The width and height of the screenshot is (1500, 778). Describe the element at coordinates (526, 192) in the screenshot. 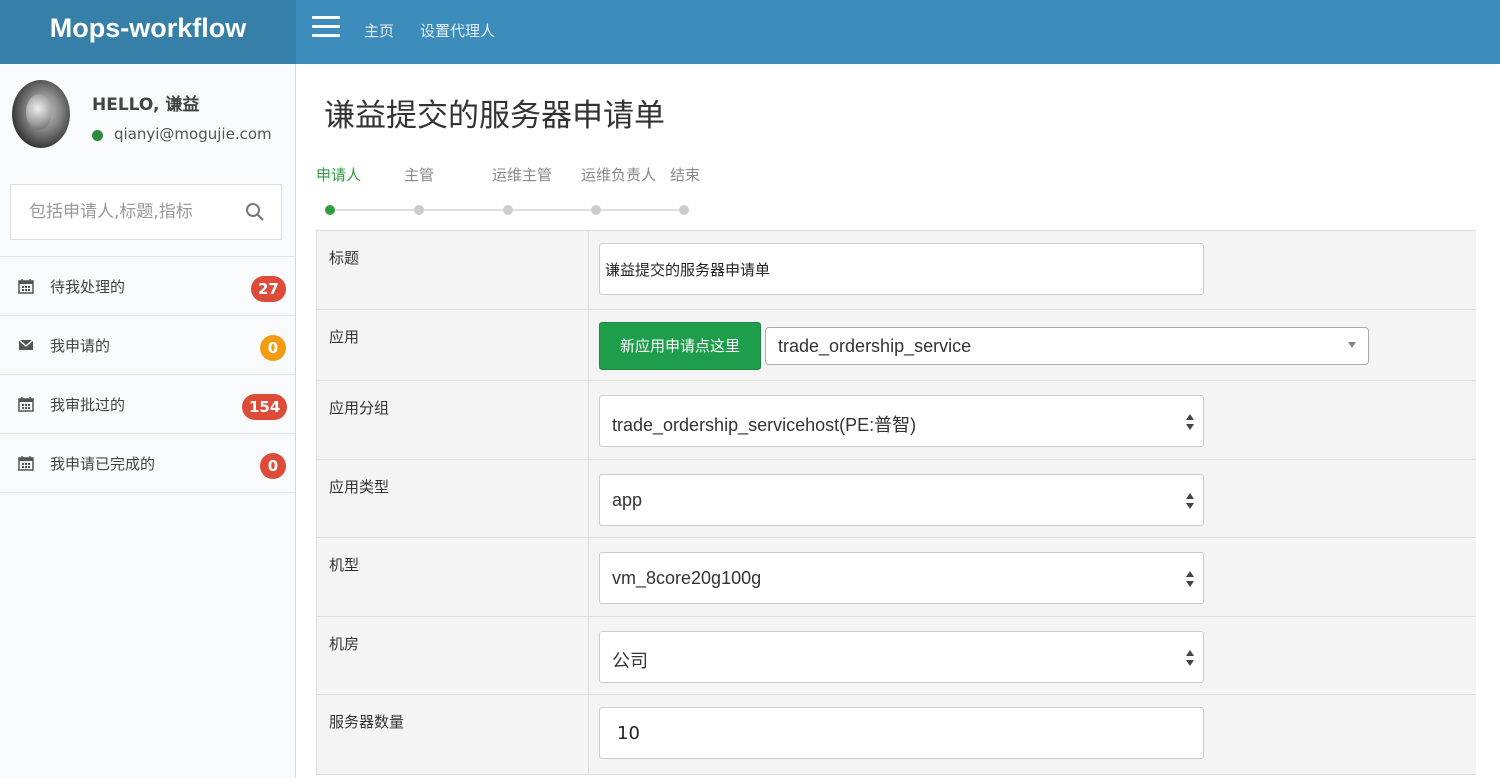

I see `workflow-steps: 申请人 主管 运维主管 运维负责人 结束` at that location.